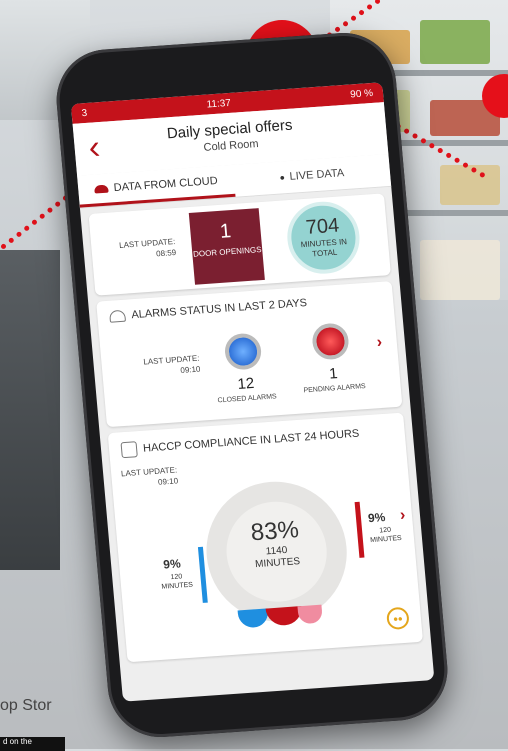 This screenshot has width=508, height=751. What do you see at coordinates (117, 316) in the screenshot?
I see `alarm-siren-icon` at bounding box center [117, 316].